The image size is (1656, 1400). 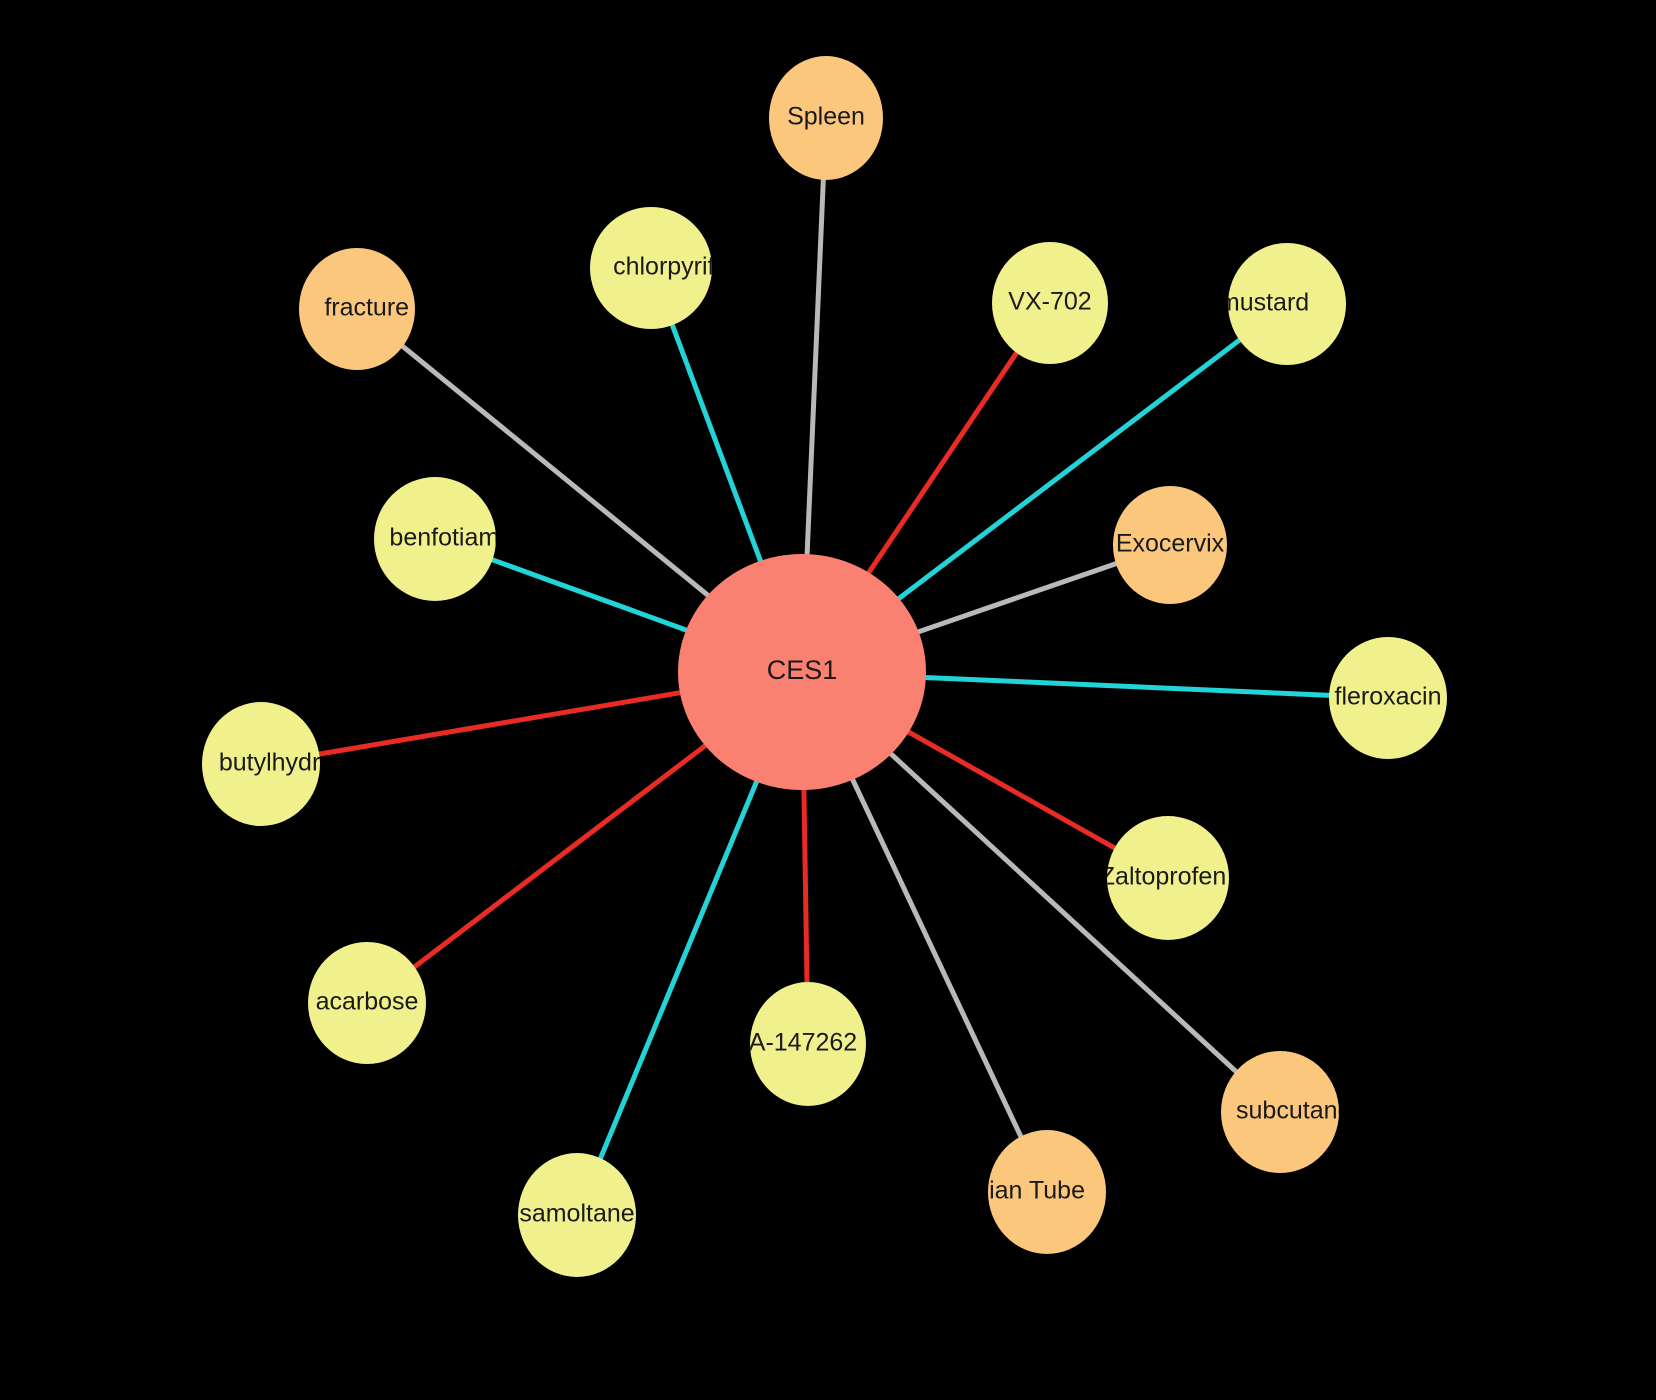 What do you see at coordinates (651, 268) in the screenshot?
I see `node-circle-chlorpyrifos` at bounding box center [651, 268].